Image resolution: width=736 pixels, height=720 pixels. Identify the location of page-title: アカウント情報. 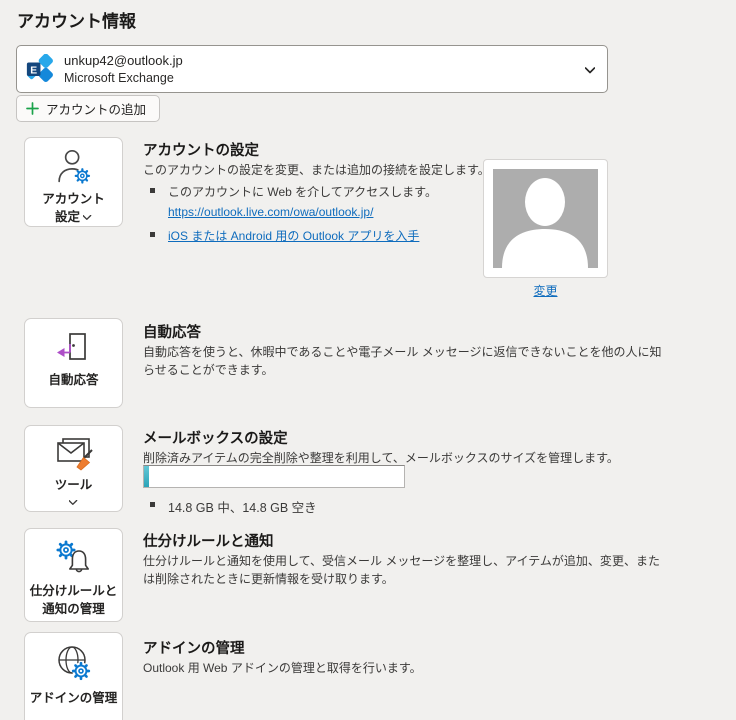
(76, 21).